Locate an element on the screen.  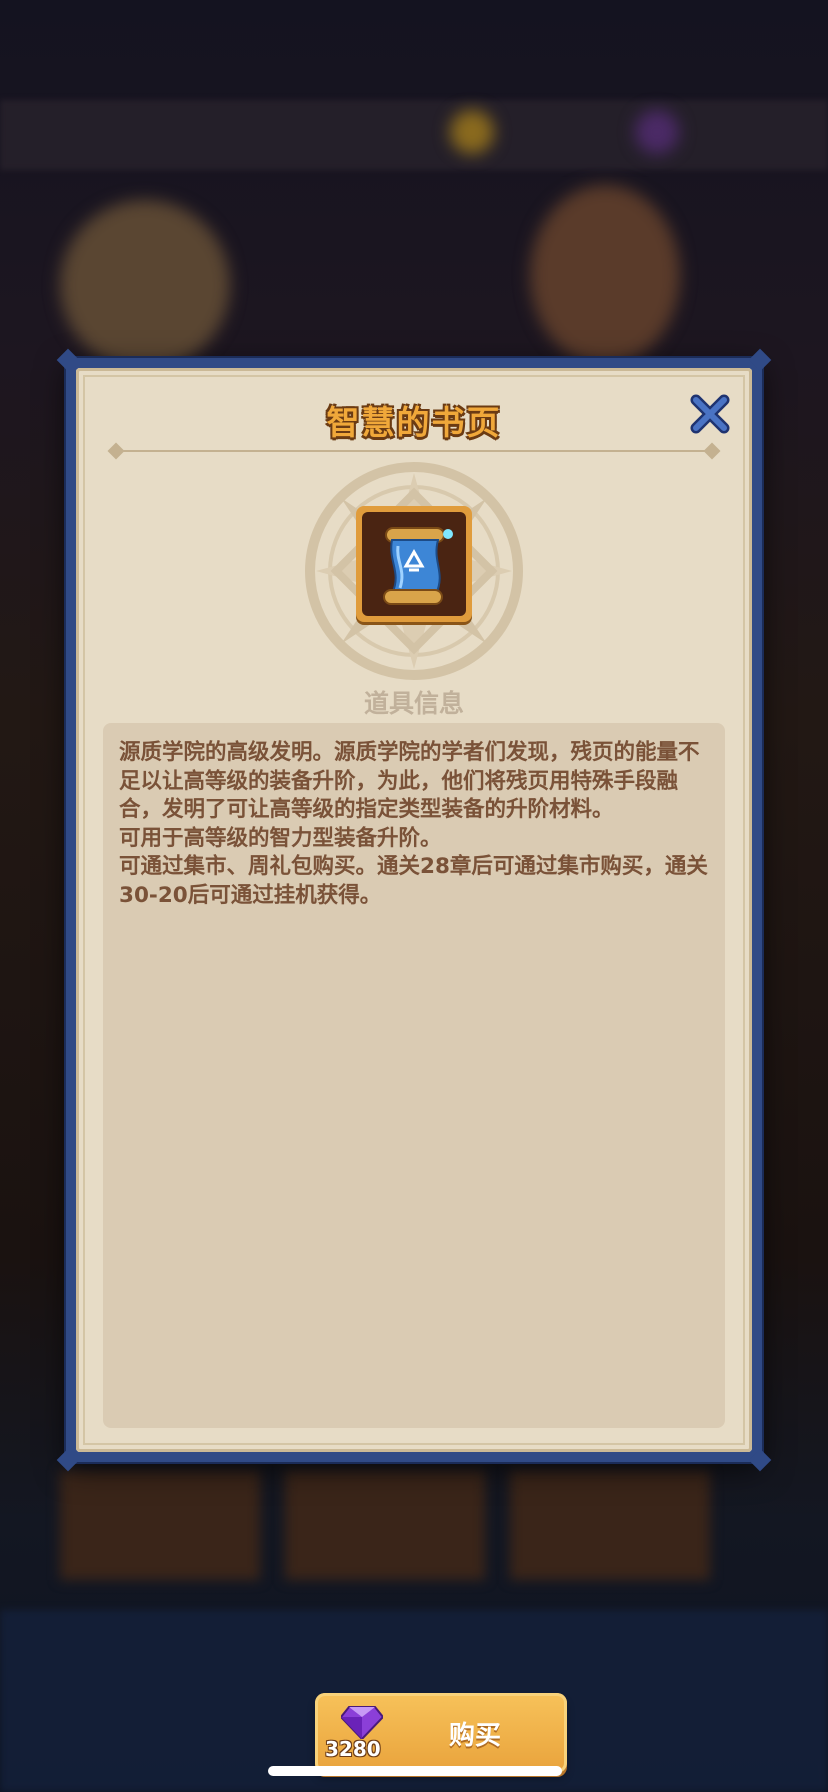
scroll-icon is located at coordinates (418, 566).